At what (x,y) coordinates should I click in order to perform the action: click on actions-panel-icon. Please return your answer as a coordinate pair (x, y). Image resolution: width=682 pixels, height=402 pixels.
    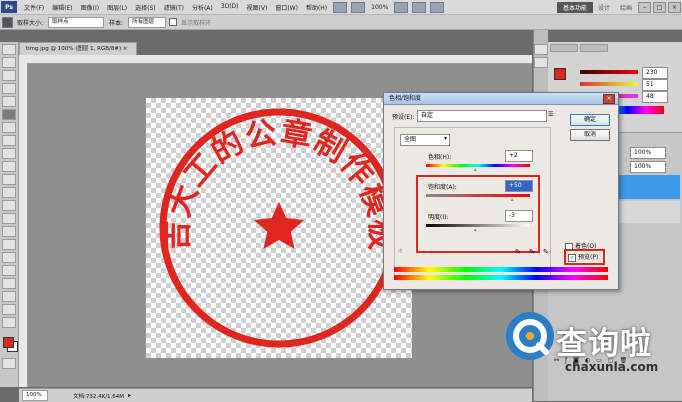
    Looking at the image, I should click on (541, 62).